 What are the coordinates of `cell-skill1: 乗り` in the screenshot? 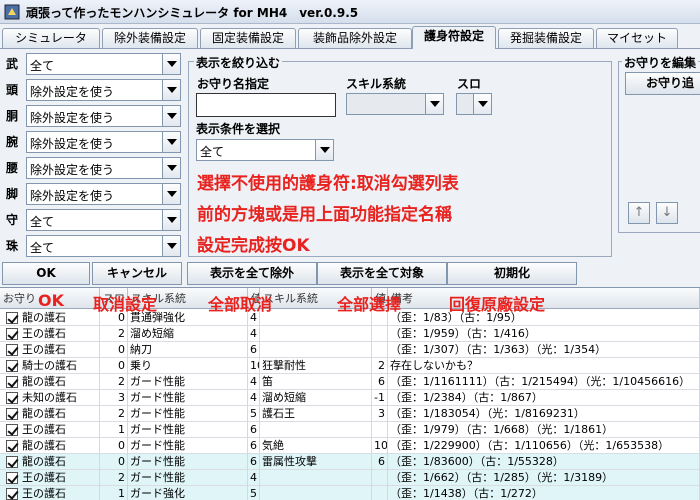 It's located at (188, 366).